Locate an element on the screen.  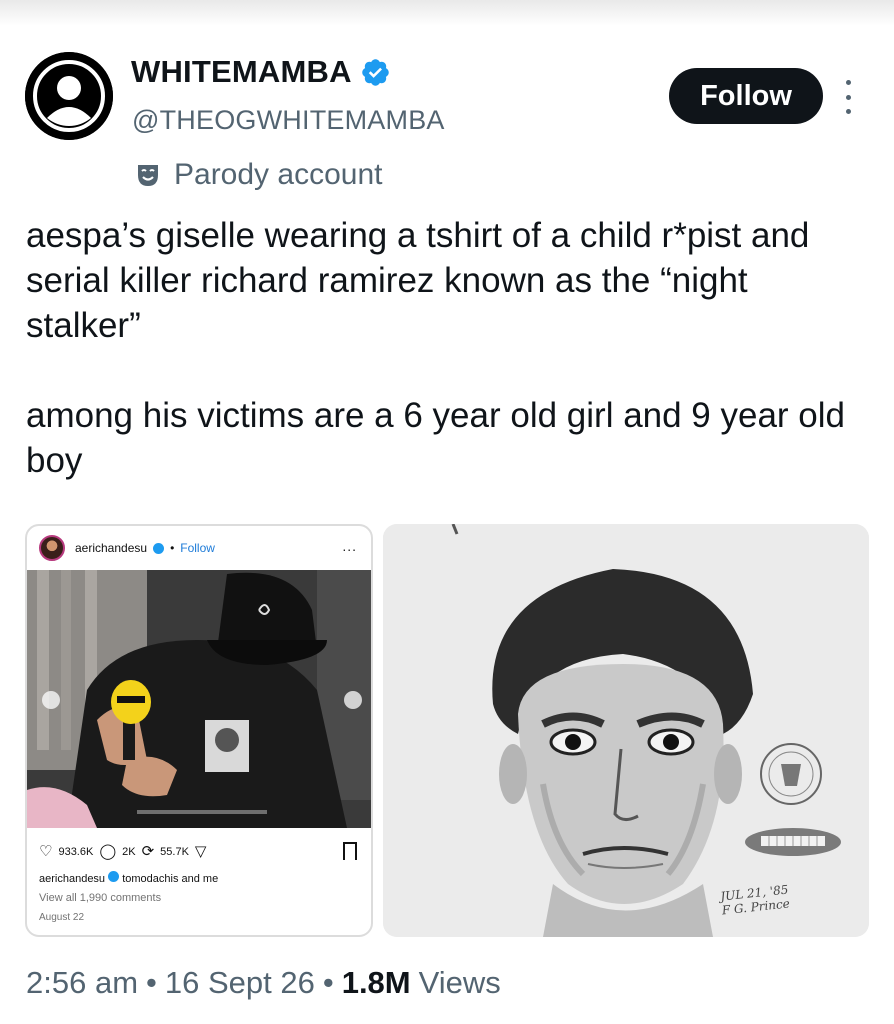
verified-badge-icon is located at coordinates (375, 72).